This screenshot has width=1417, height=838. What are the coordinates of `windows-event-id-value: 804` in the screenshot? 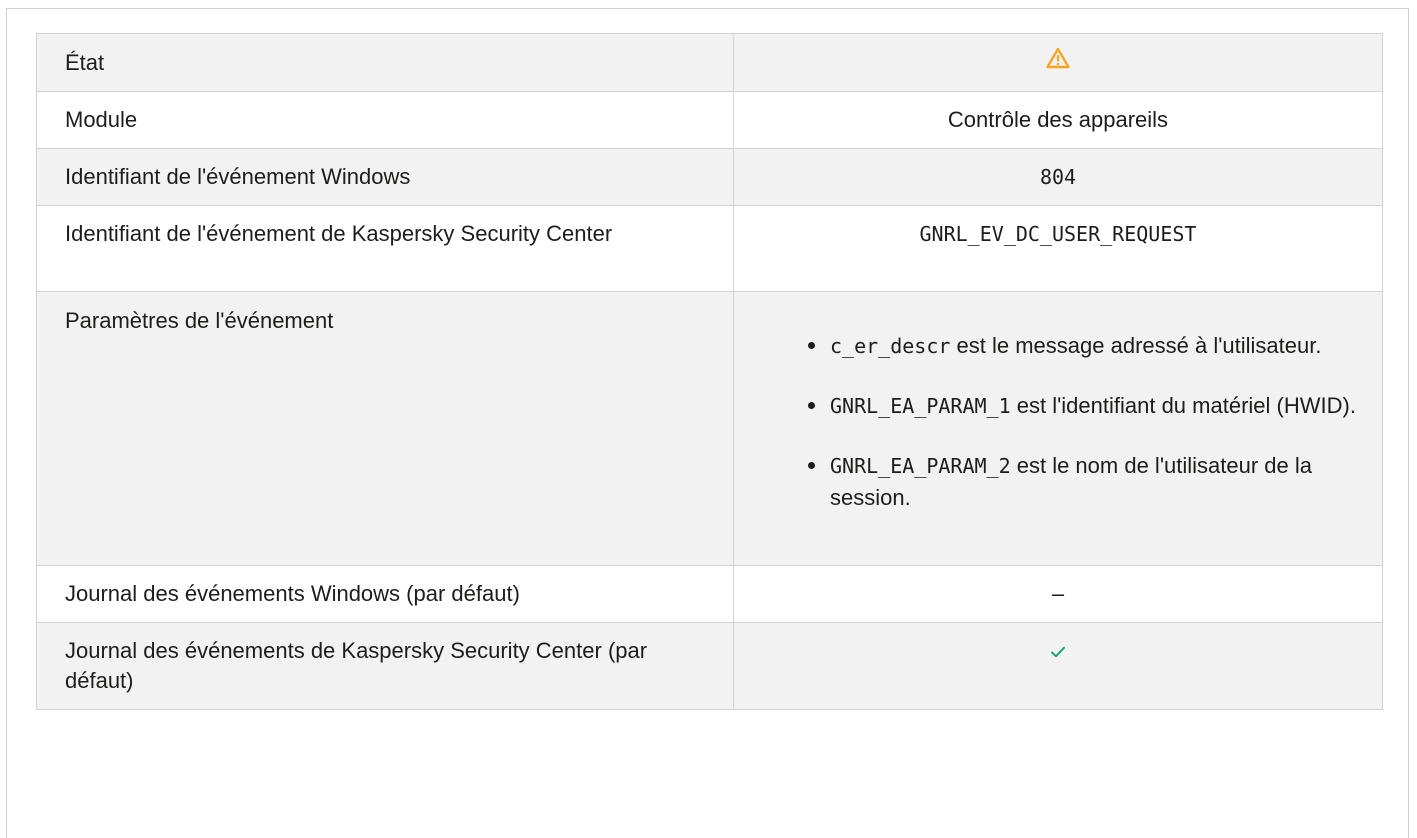 It's located at (1058, 177).